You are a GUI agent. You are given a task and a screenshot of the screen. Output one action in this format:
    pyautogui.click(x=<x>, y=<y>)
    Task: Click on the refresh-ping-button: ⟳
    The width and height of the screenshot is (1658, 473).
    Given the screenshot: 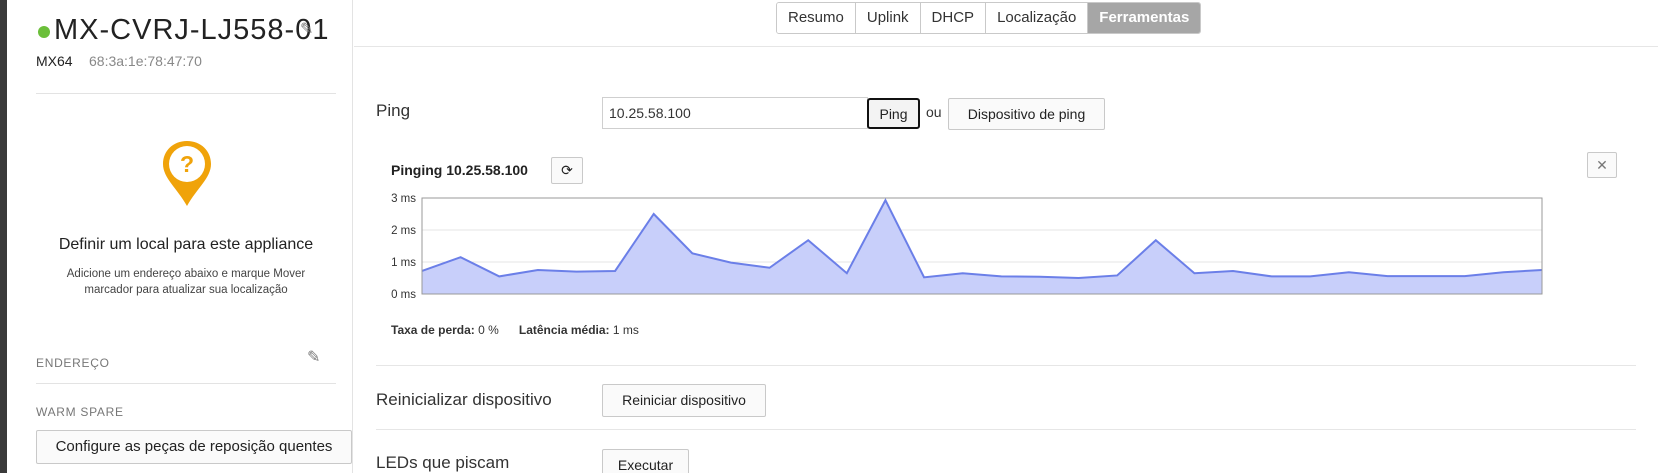 What is the action you would take?
    pyautogui.click(x=567, y=170)
    